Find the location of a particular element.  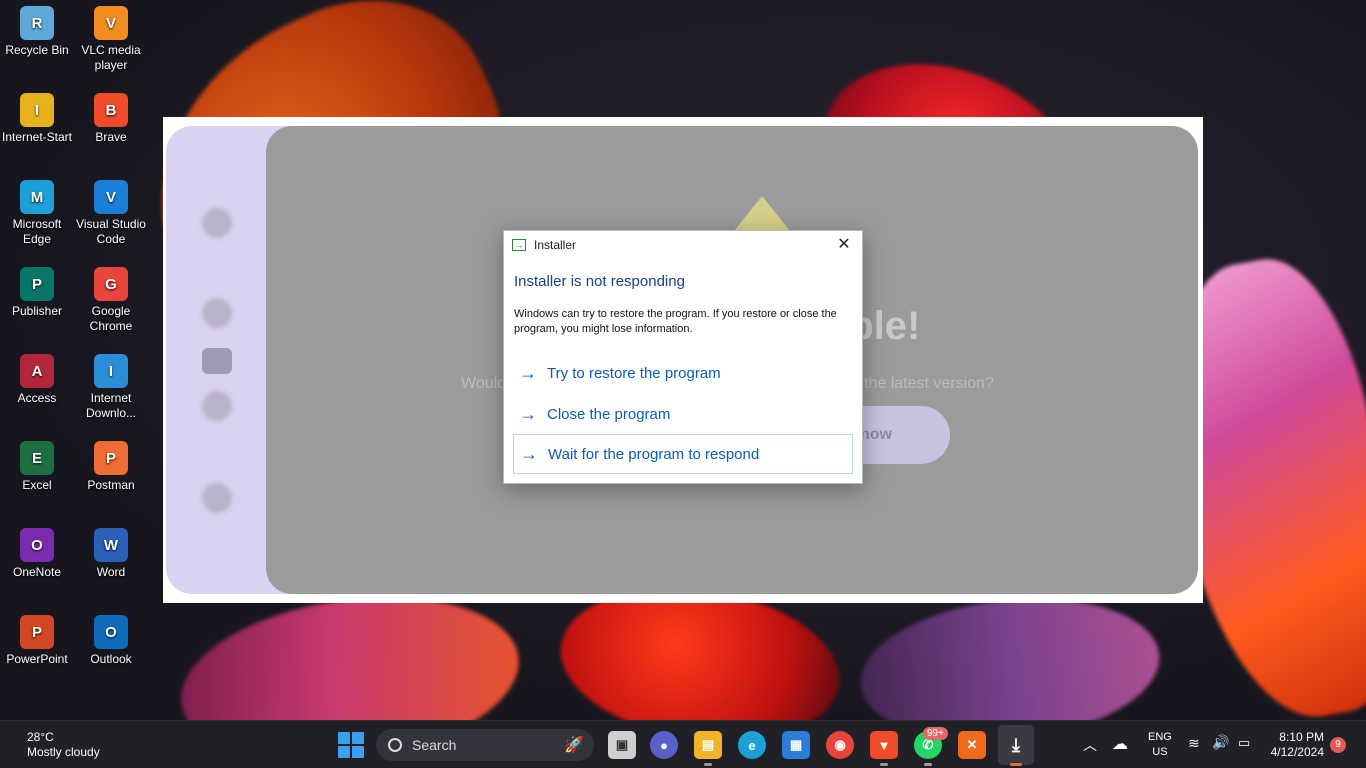

clock: 8:10 PM 4/12/2024 is located at coordinates (1295, 745).